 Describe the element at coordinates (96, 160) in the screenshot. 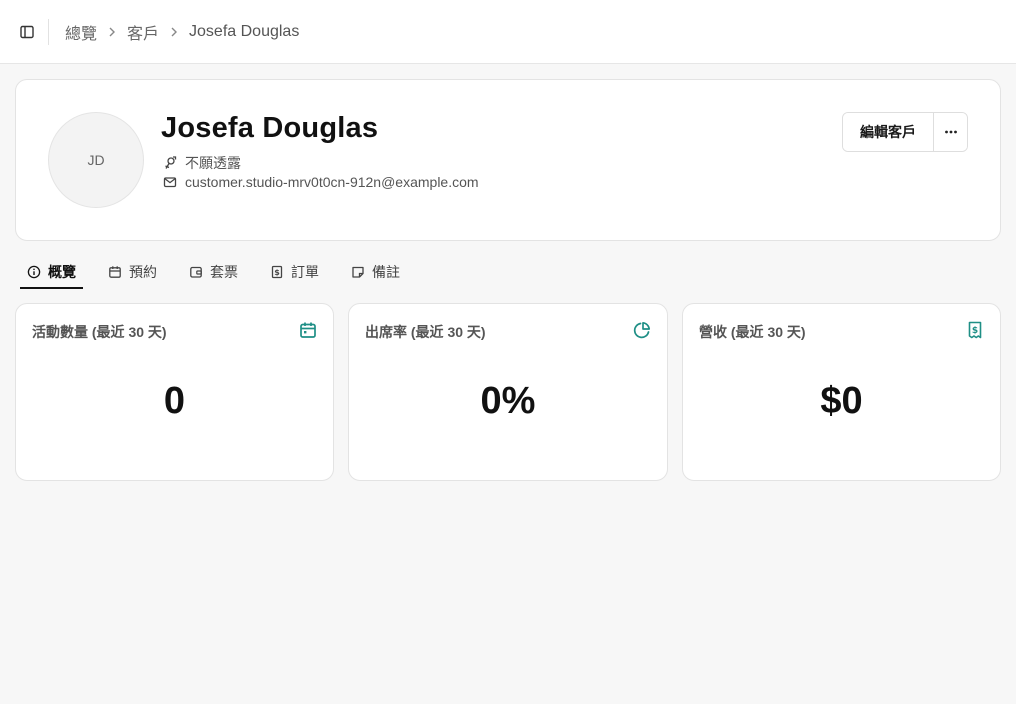

I see `avatar: JD` at that location.